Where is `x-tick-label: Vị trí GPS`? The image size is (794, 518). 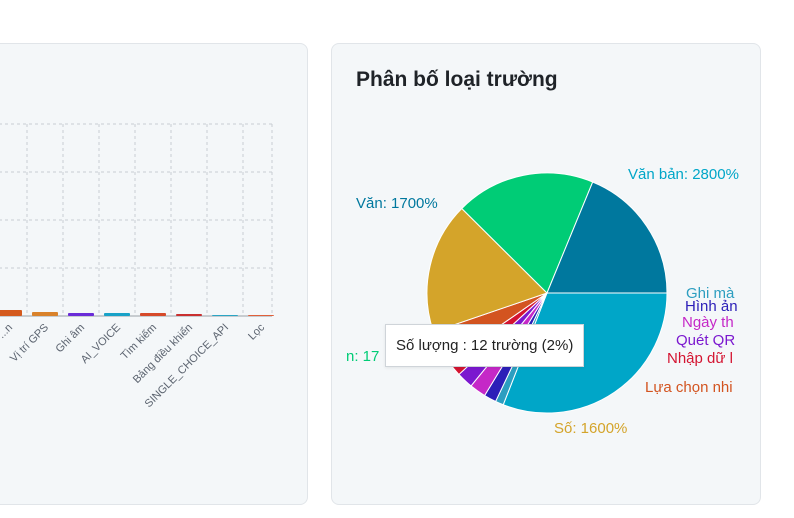
x-tick-label: Vị trí GPS is located at coordinates (29, 343).